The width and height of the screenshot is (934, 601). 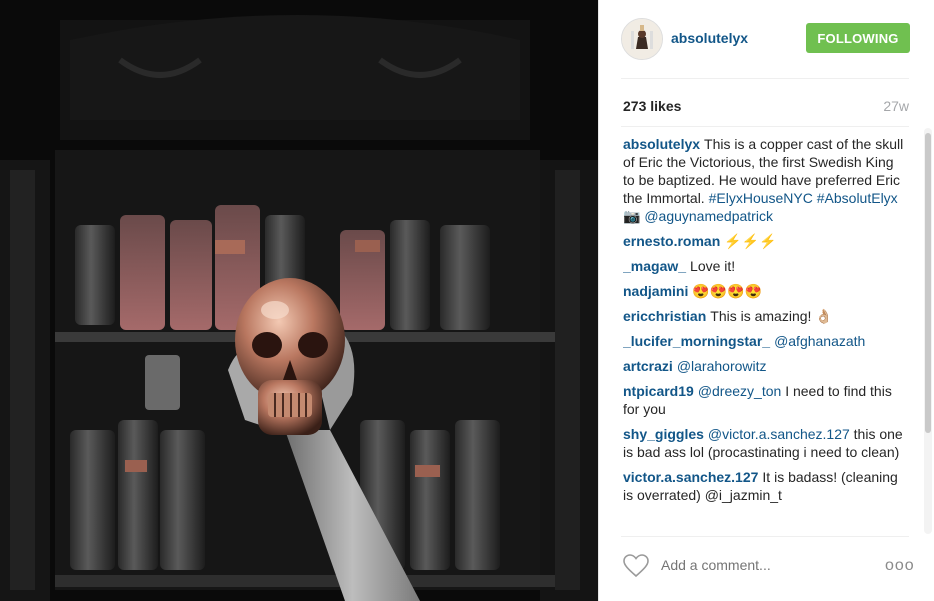 I want to click on comment-mention: @larahorowitz, so click(x=722, y=366).